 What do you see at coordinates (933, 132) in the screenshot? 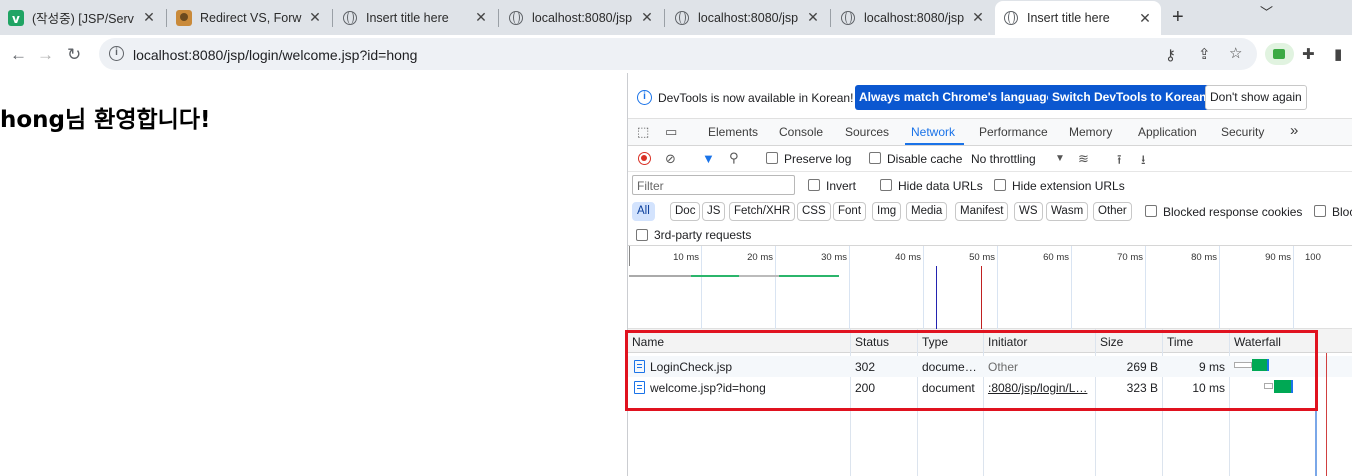
I see `tab-network: Network` at bounding box center [933, 132].